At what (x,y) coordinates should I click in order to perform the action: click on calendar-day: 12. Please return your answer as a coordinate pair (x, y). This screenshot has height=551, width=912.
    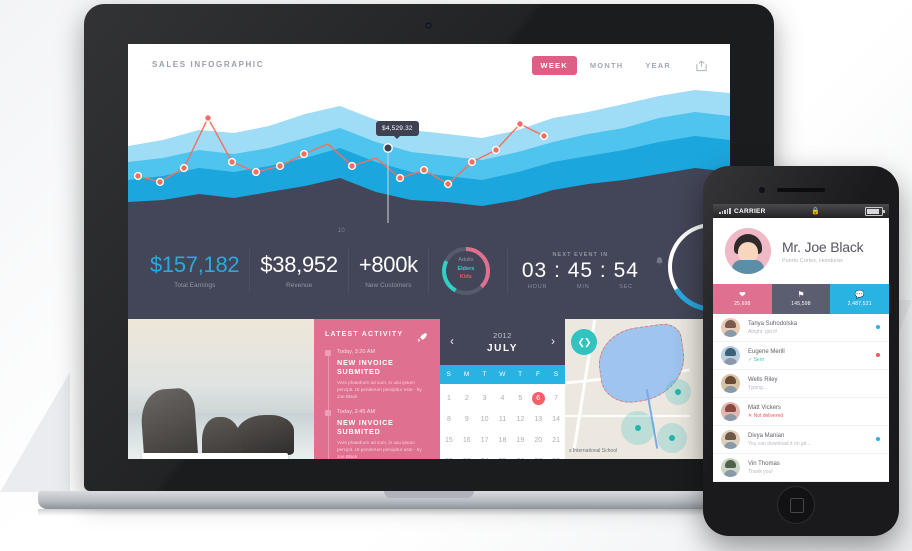
    Looking at the image, I should click on (520, 419).